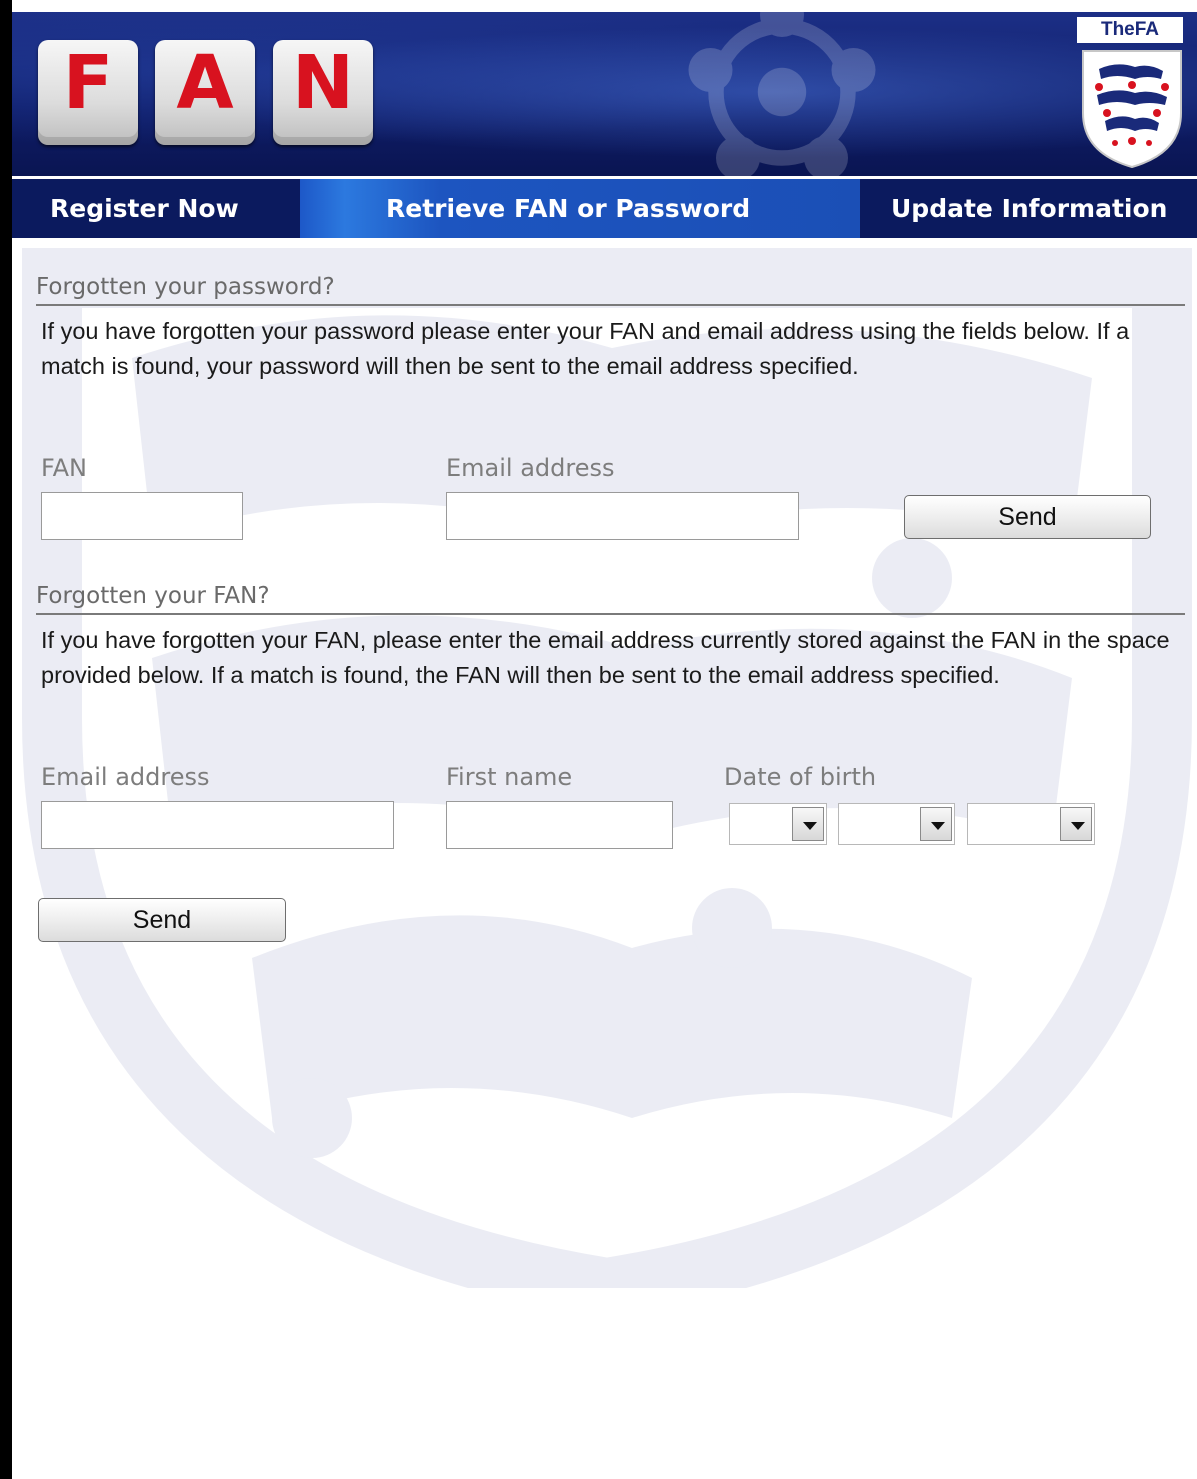 The width and height of the screenshot is (1197, 1479). What do you see at coordinates (64, 468) in the screenshot?
I see `fan-label: FAN` at bounding box center [64, 468].